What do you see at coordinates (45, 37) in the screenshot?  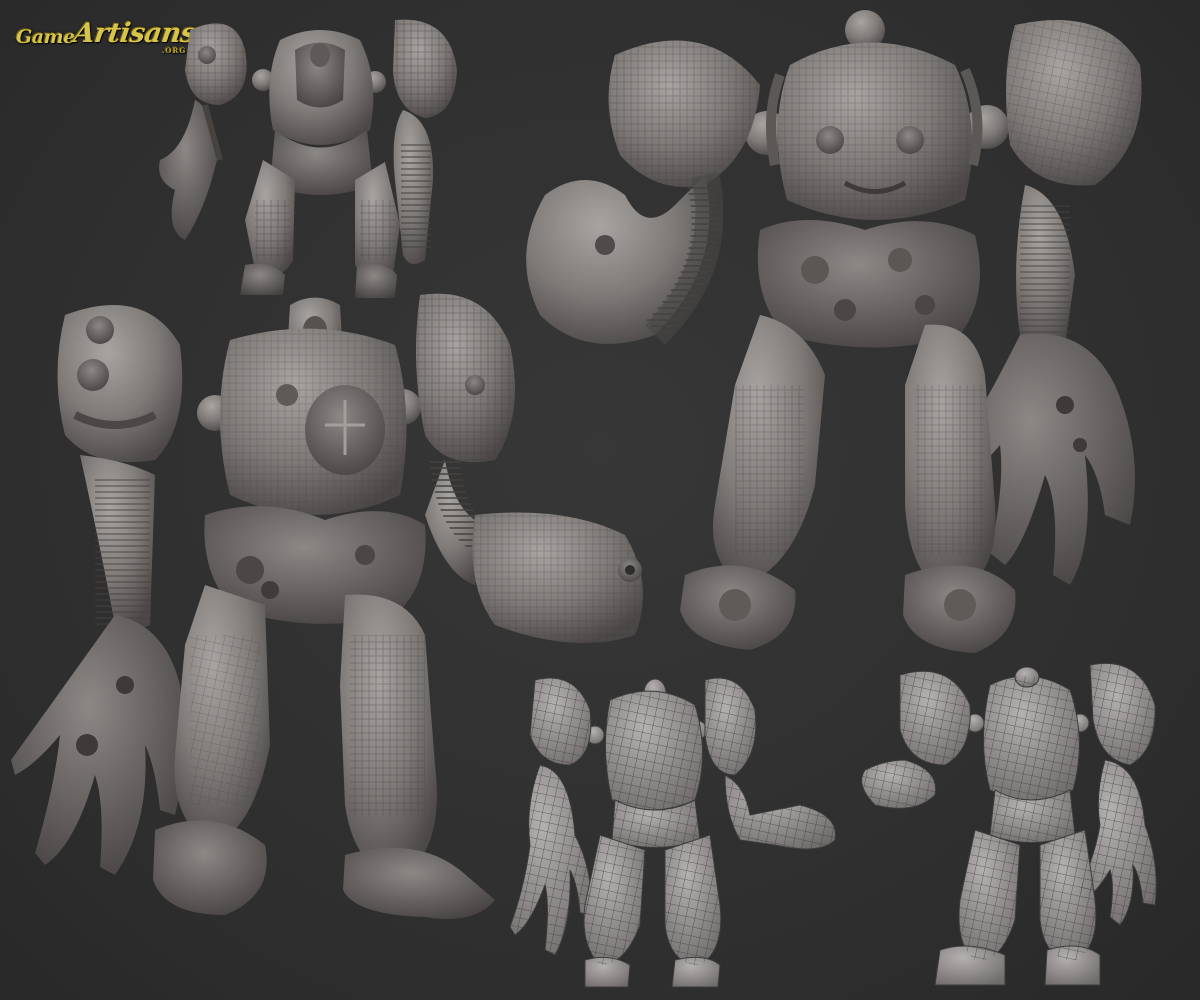 I see `logo-word-game: Game` at bounding box center [45, 37].